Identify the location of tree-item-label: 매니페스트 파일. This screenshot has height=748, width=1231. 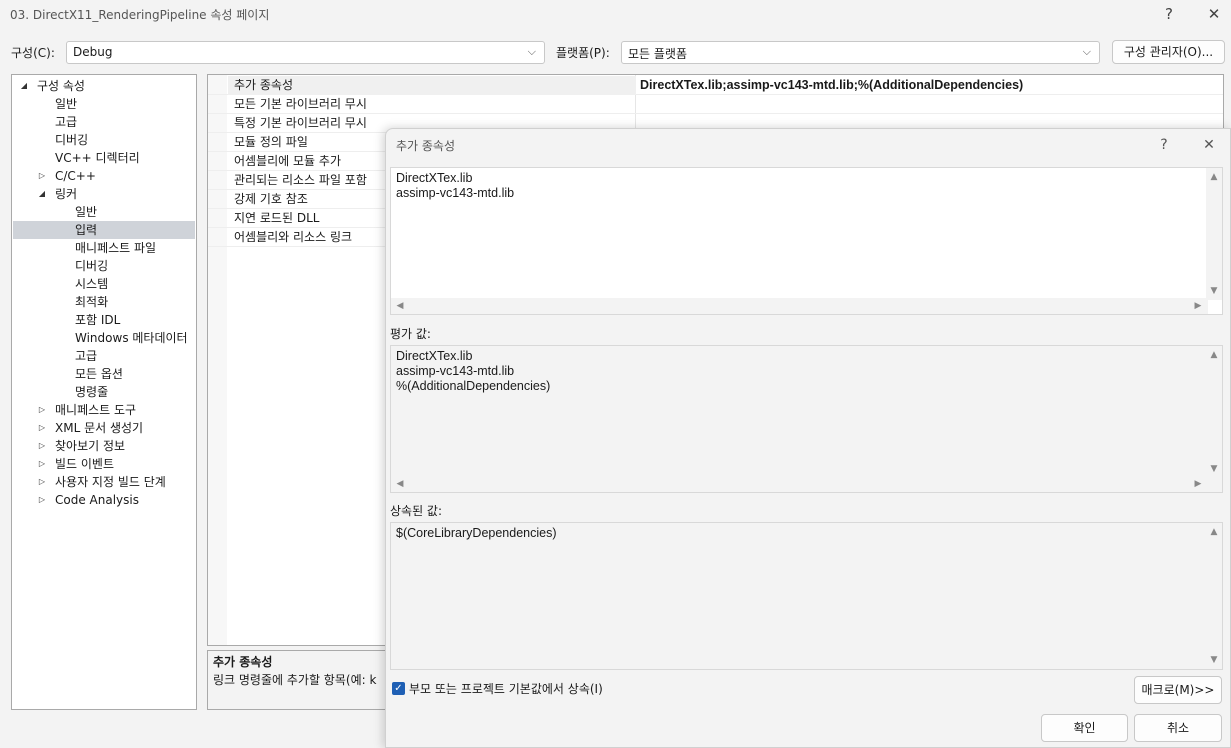
(116, 248).